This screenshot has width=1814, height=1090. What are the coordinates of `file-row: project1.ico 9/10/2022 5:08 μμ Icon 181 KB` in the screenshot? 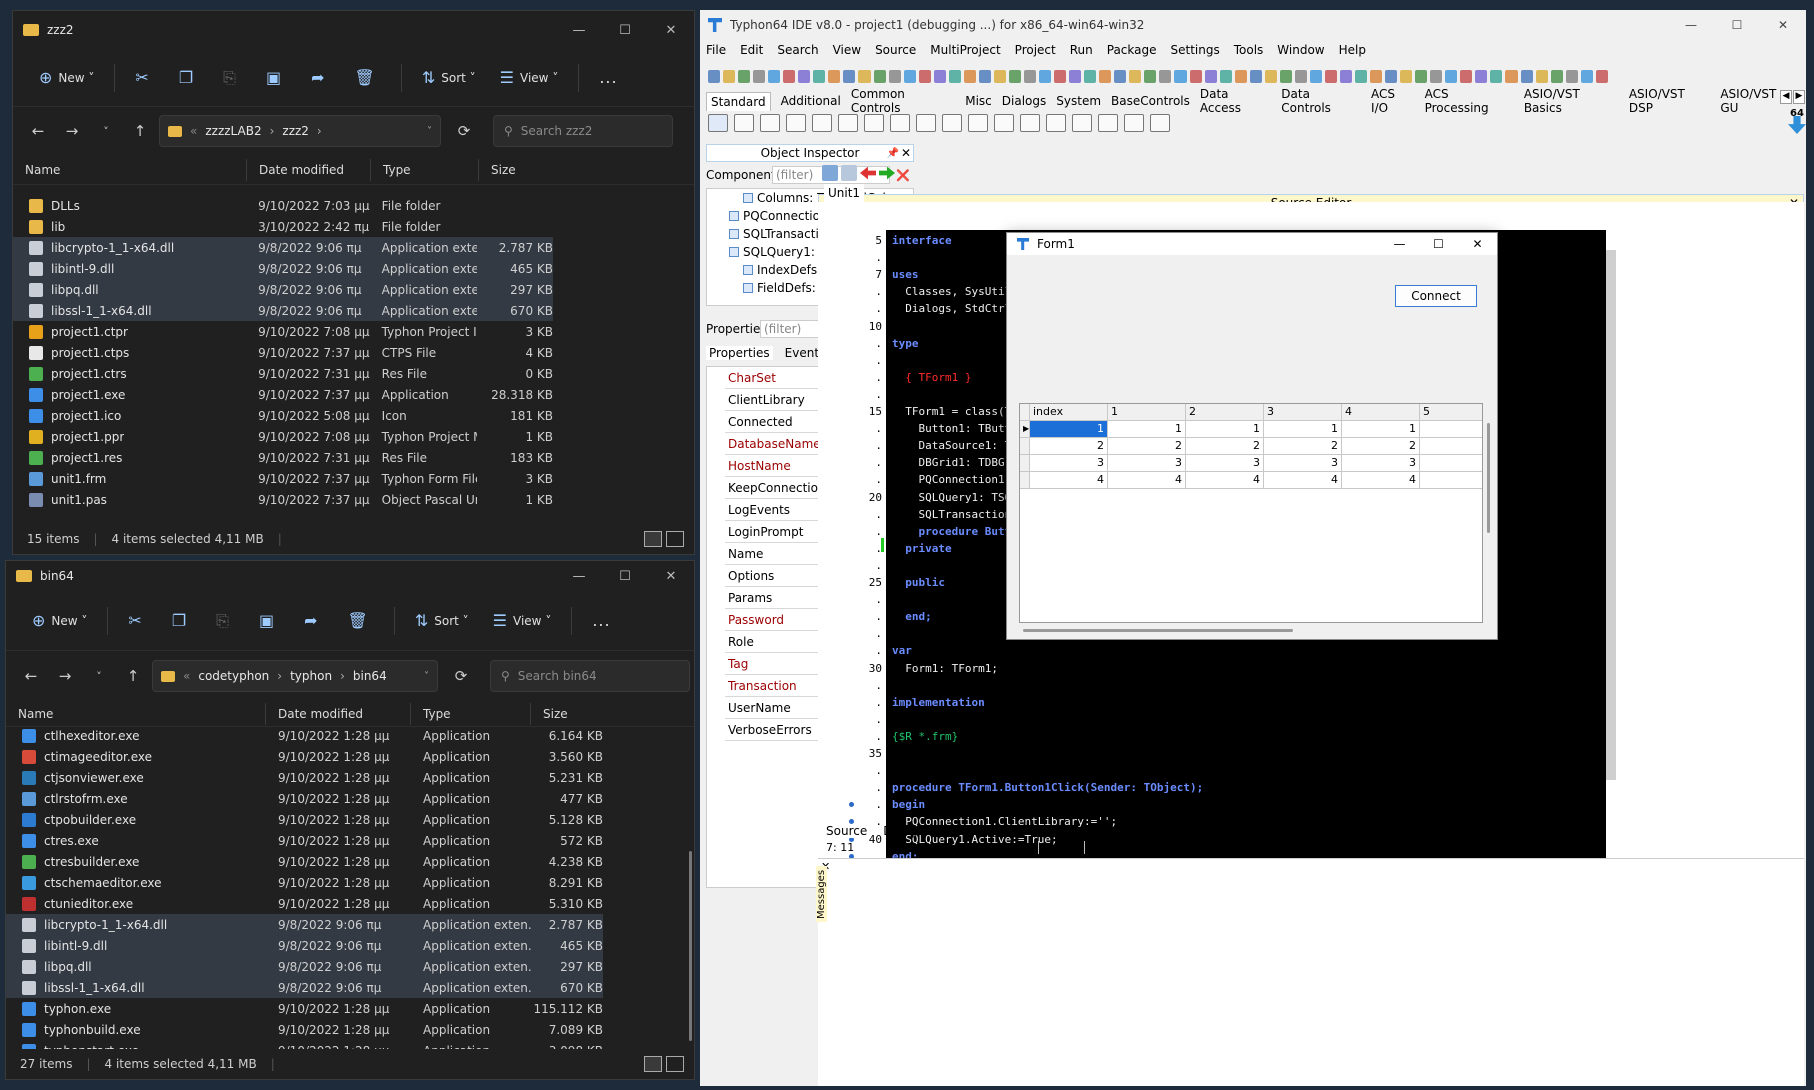 It's located at (283, 415).